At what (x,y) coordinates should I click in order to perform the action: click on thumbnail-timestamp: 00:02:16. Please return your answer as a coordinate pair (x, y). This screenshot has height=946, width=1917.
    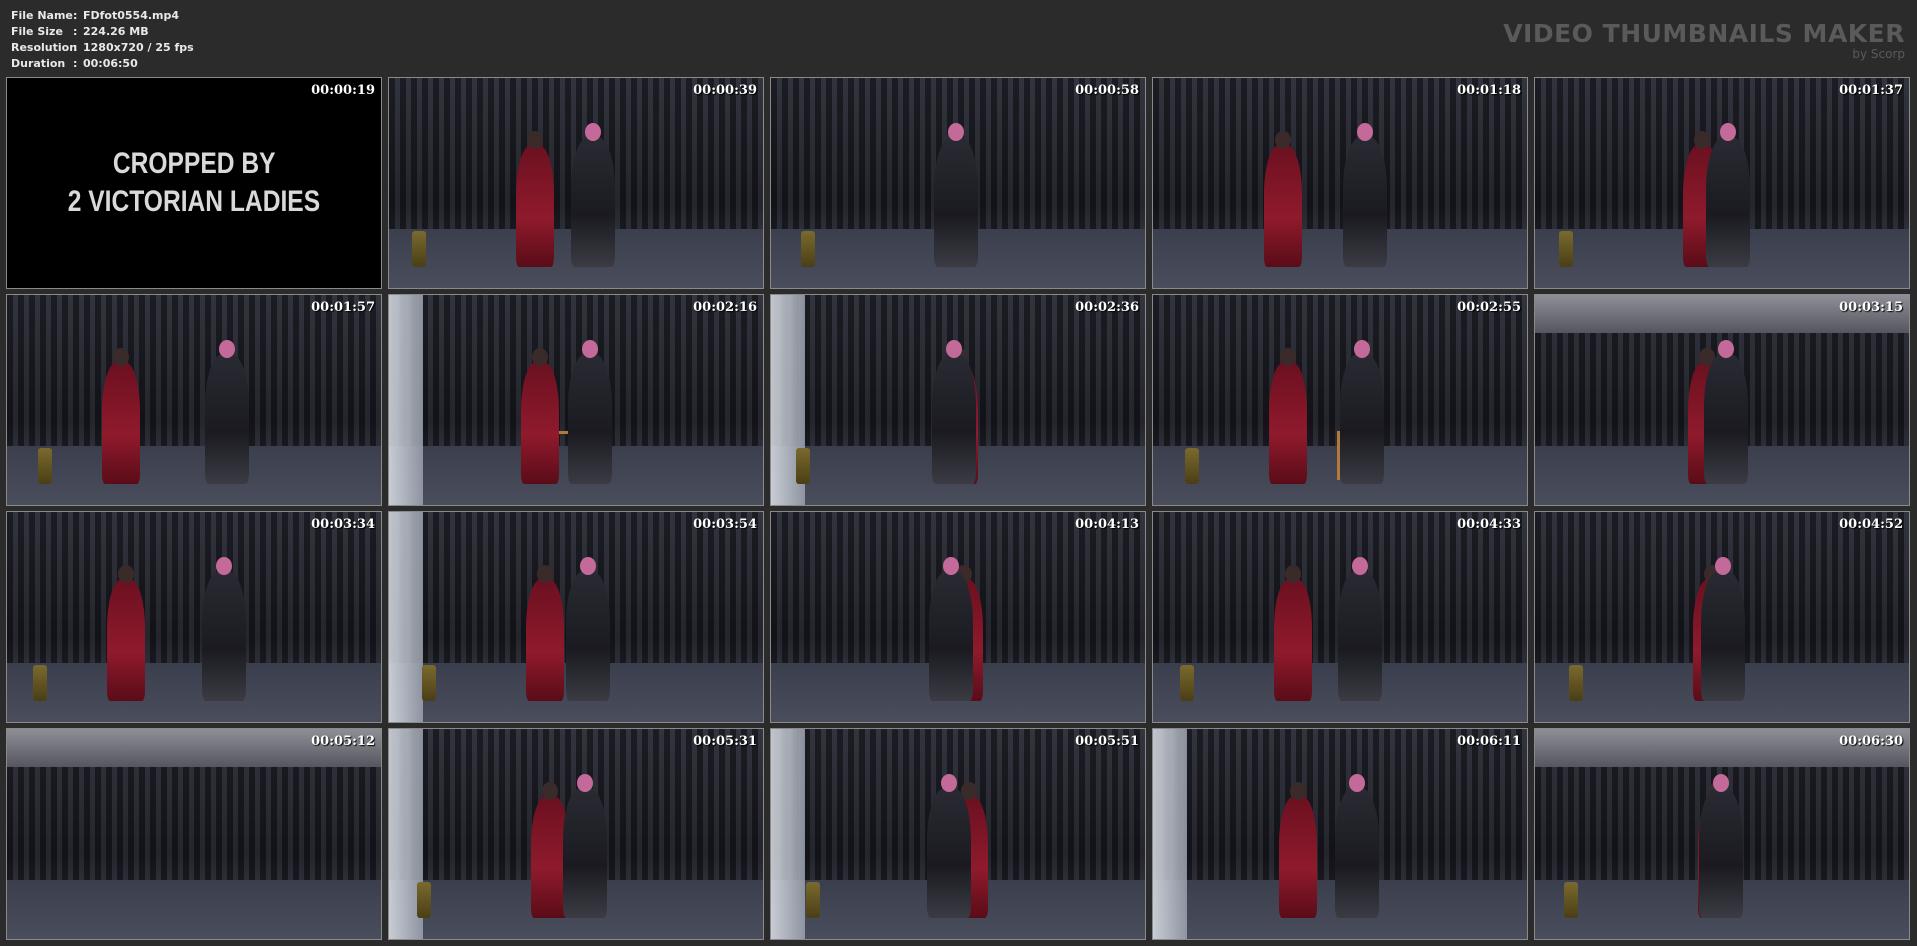
    Looking at the image, I should click on (725, 307).